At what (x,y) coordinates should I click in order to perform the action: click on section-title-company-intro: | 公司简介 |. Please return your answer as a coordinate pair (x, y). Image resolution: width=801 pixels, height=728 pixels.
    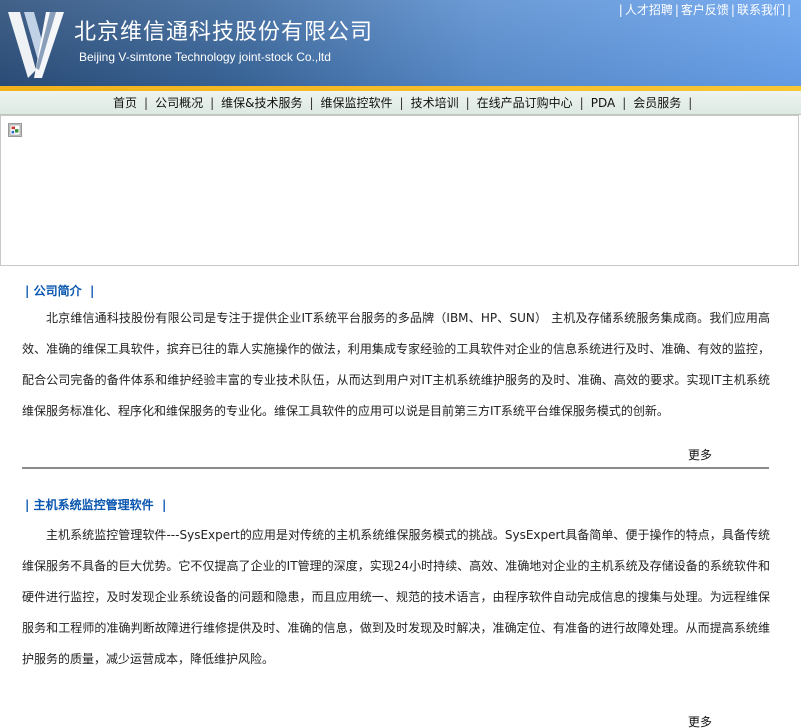
    Looking at the image, I should click on (60, 291).